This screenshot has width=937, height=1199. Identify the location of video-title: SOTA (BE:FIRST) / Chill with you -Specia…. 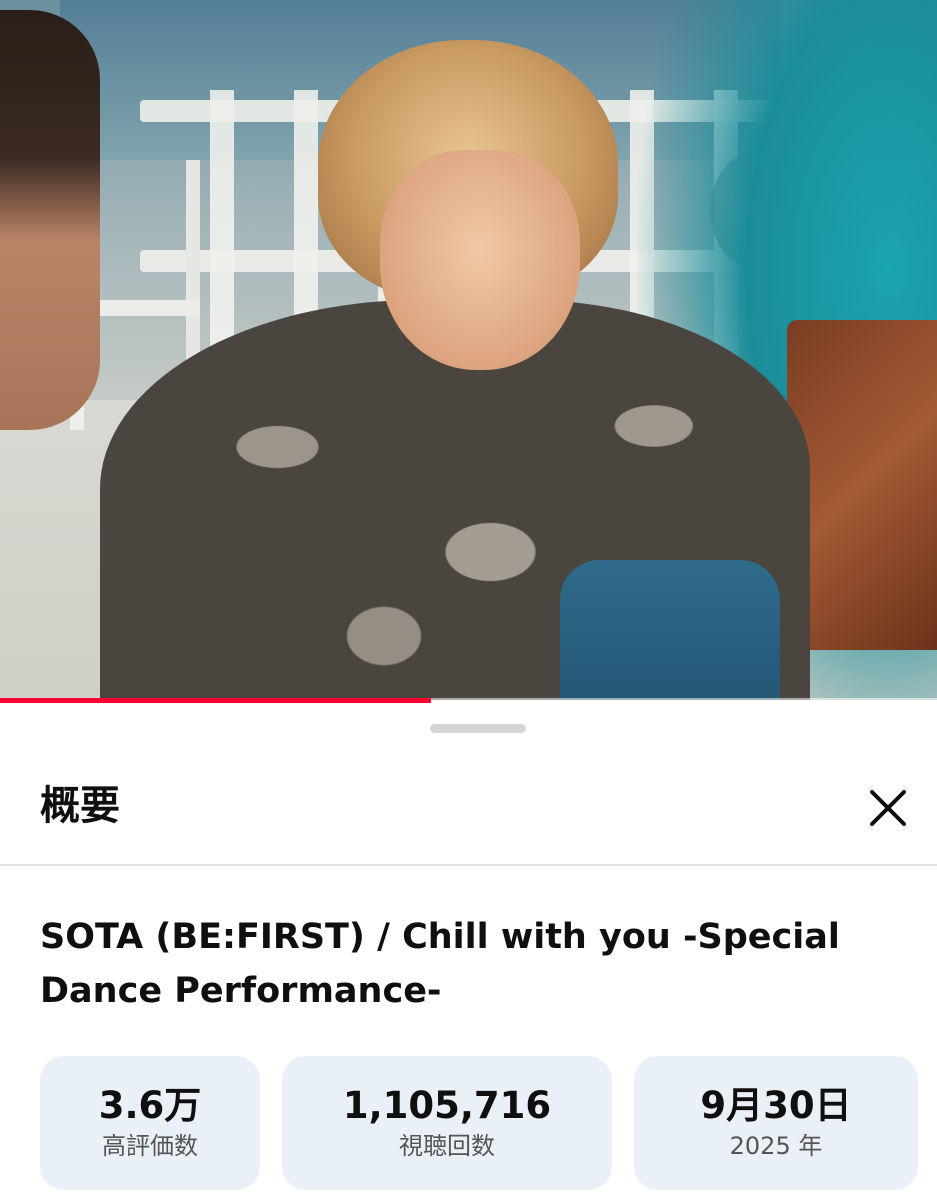
(440, 964).